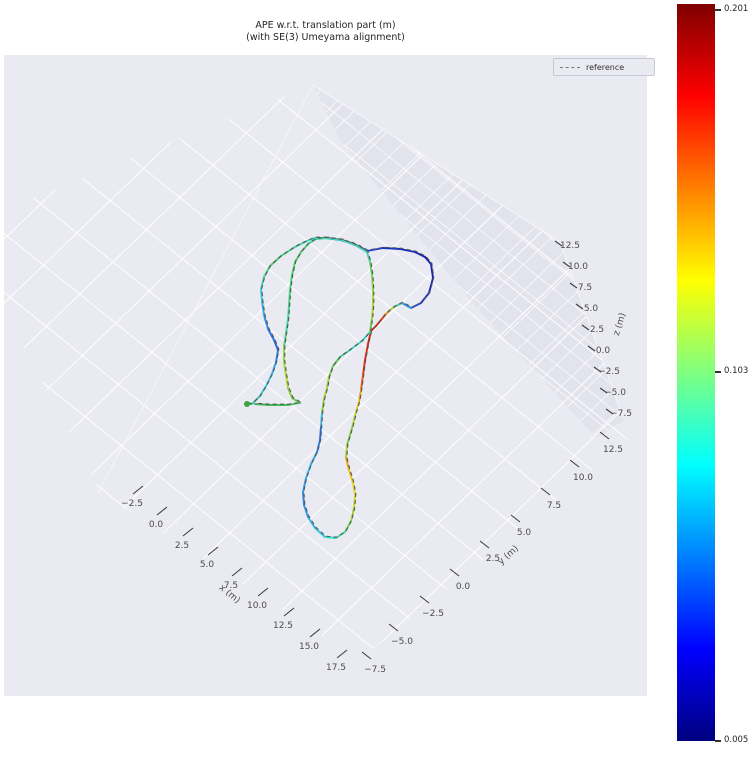  What do you see at coordinates (247, 404) in the screenshot?
I see `trajectory-start-marker` at bounding box center [247, 404].